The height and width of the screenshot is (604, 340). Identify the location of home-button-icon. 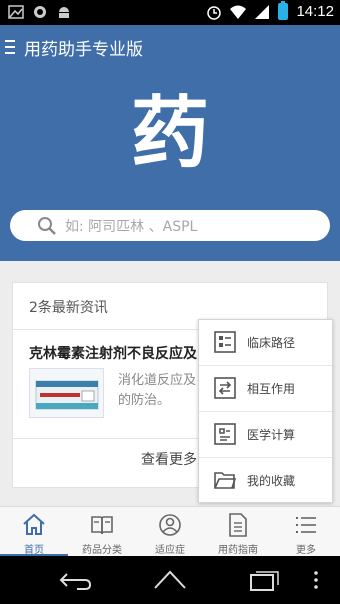
(170, 580).